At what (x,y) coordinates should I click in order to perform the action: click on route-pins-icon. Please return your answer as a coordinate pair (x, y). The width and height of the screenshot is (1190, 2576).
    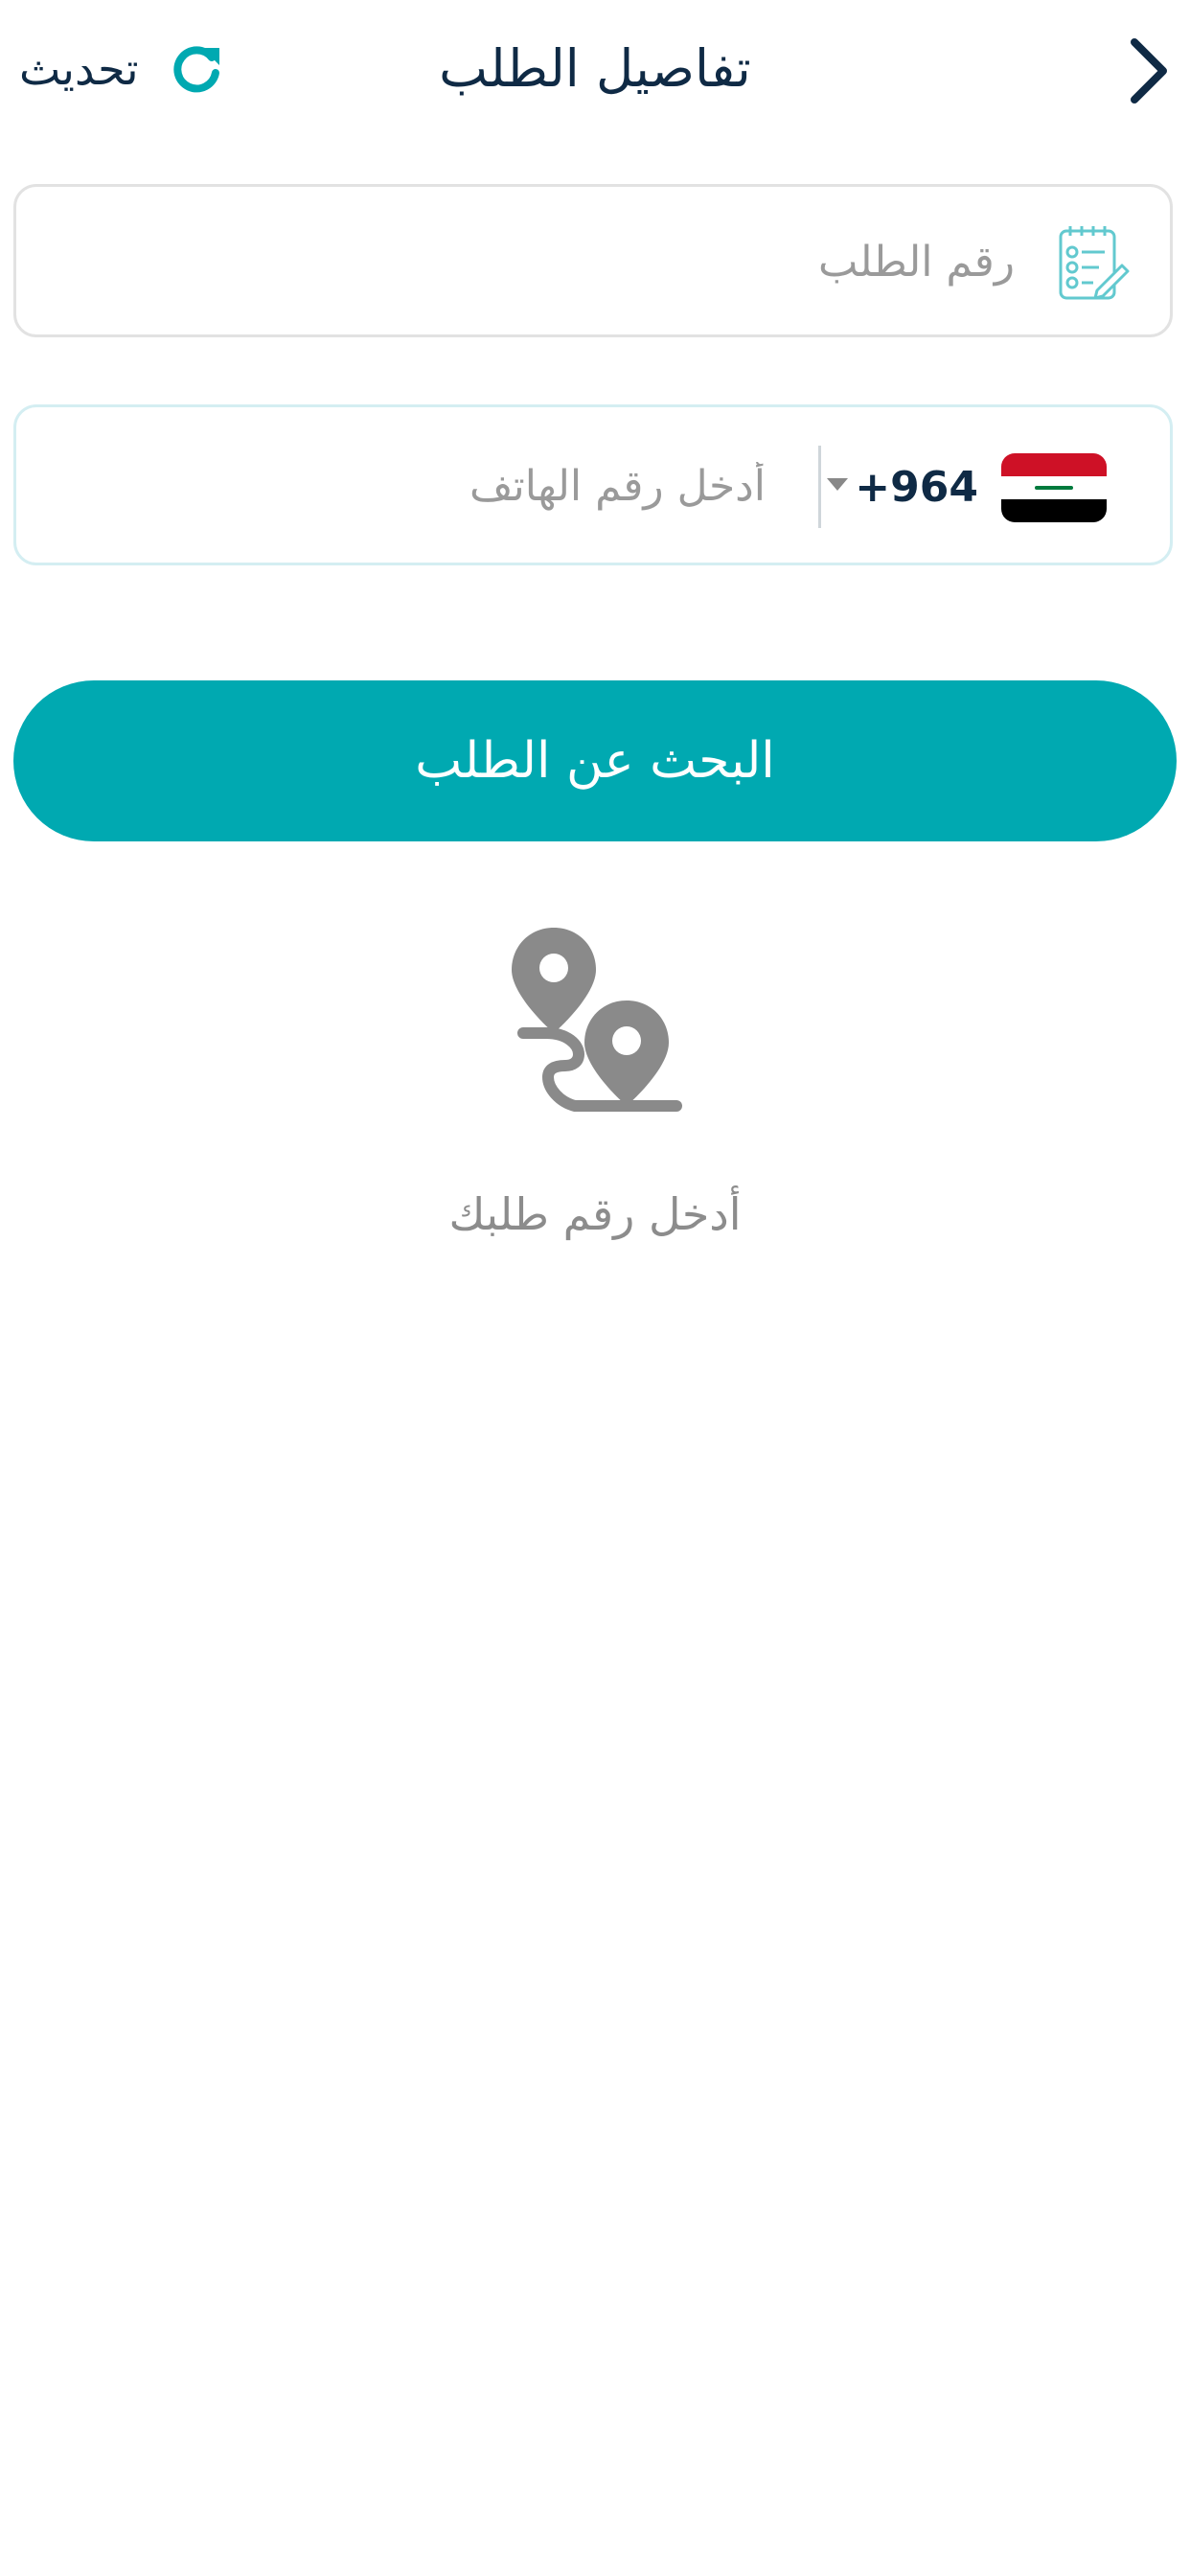
    Looking at the image, I should click on (597, 1020).